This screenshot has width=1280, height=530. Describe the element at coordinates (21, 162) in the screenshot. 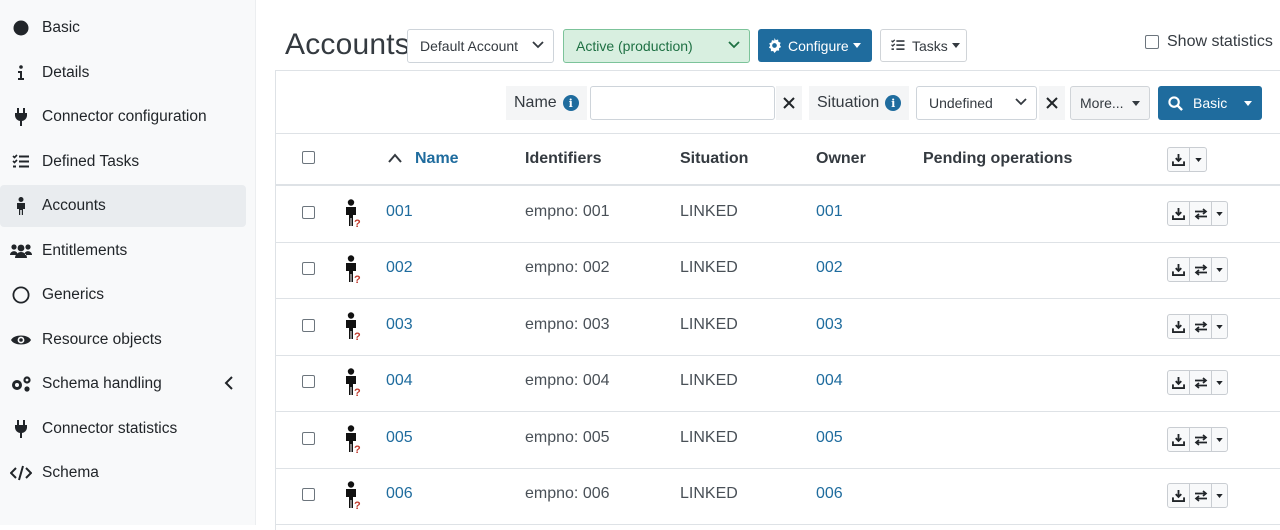

I see `task-list-icon` at that location.